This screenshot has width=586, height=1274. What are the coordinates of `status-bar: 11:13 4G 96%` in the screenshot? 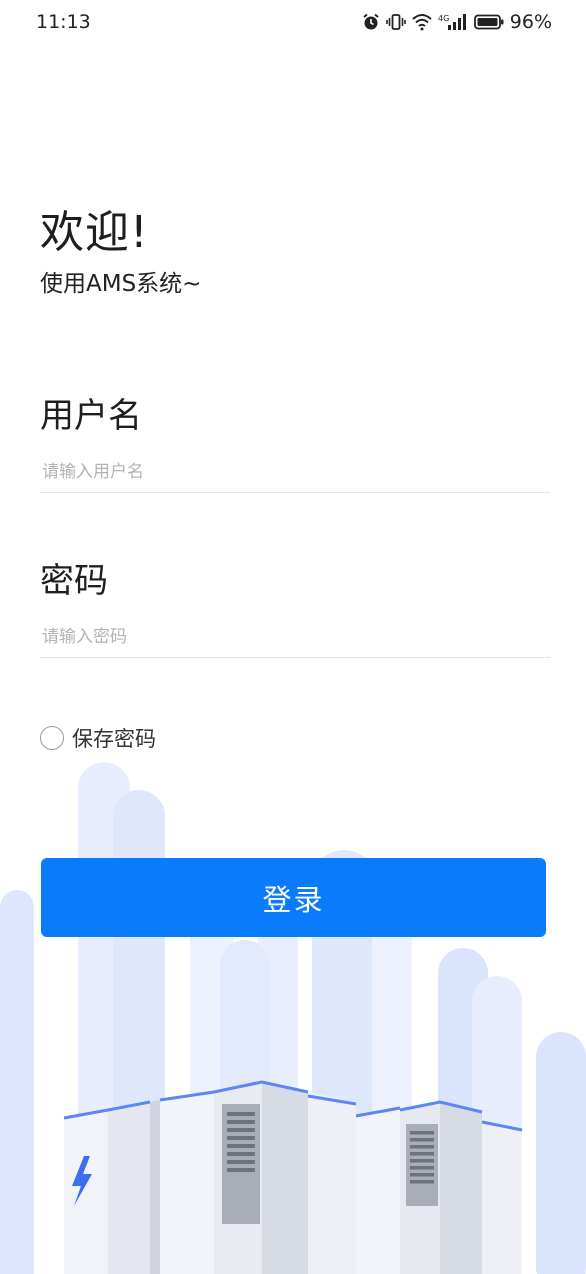 It's located at (293, 22).